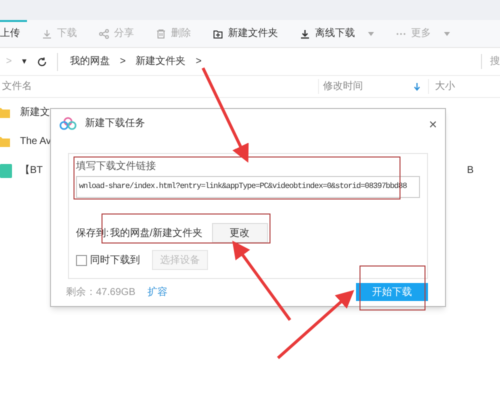 Image resolution: width=500 pixels, height=402 pixels. What do you see at coordinates (115, 261) in the screenshot?
I see `checkbox-label: 同时下载到` at bounding box center [115, 261].